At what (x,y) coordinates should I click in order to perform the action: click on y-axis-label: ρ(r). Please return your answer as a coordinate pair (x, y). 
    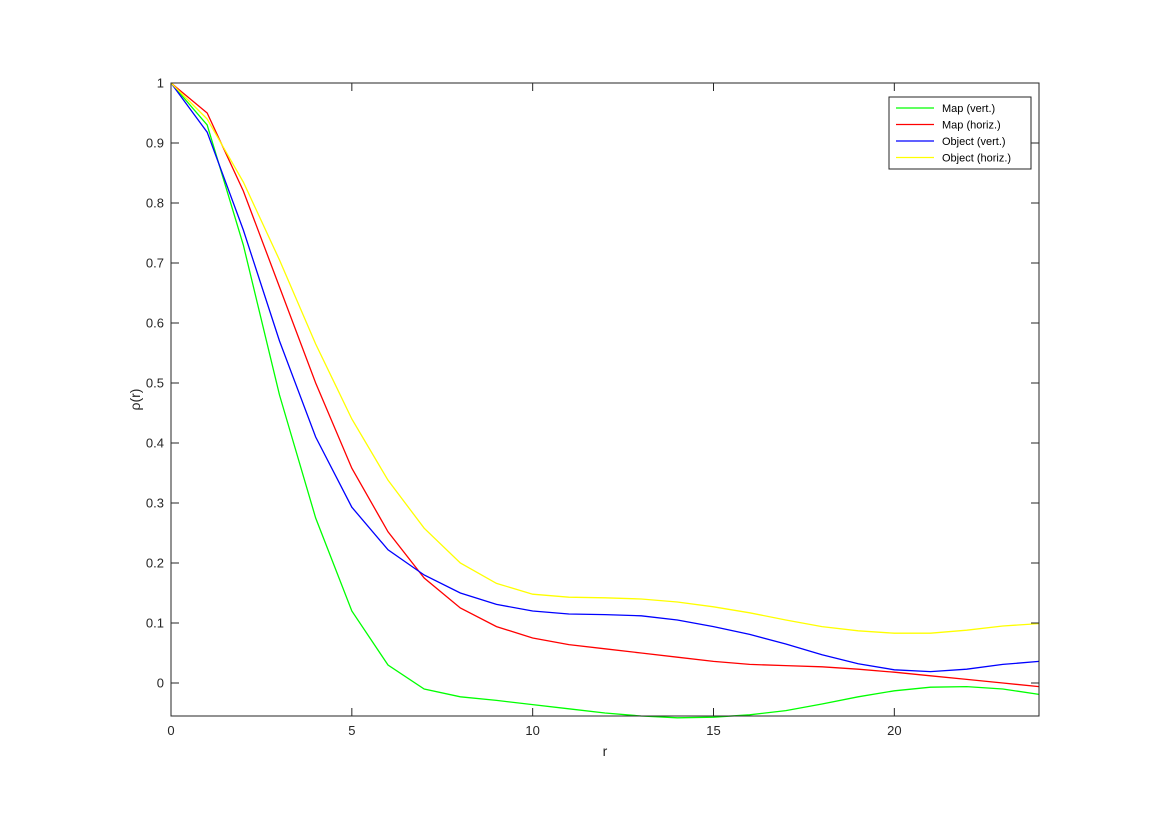
    Looking at the image, I should click on (135, 400).